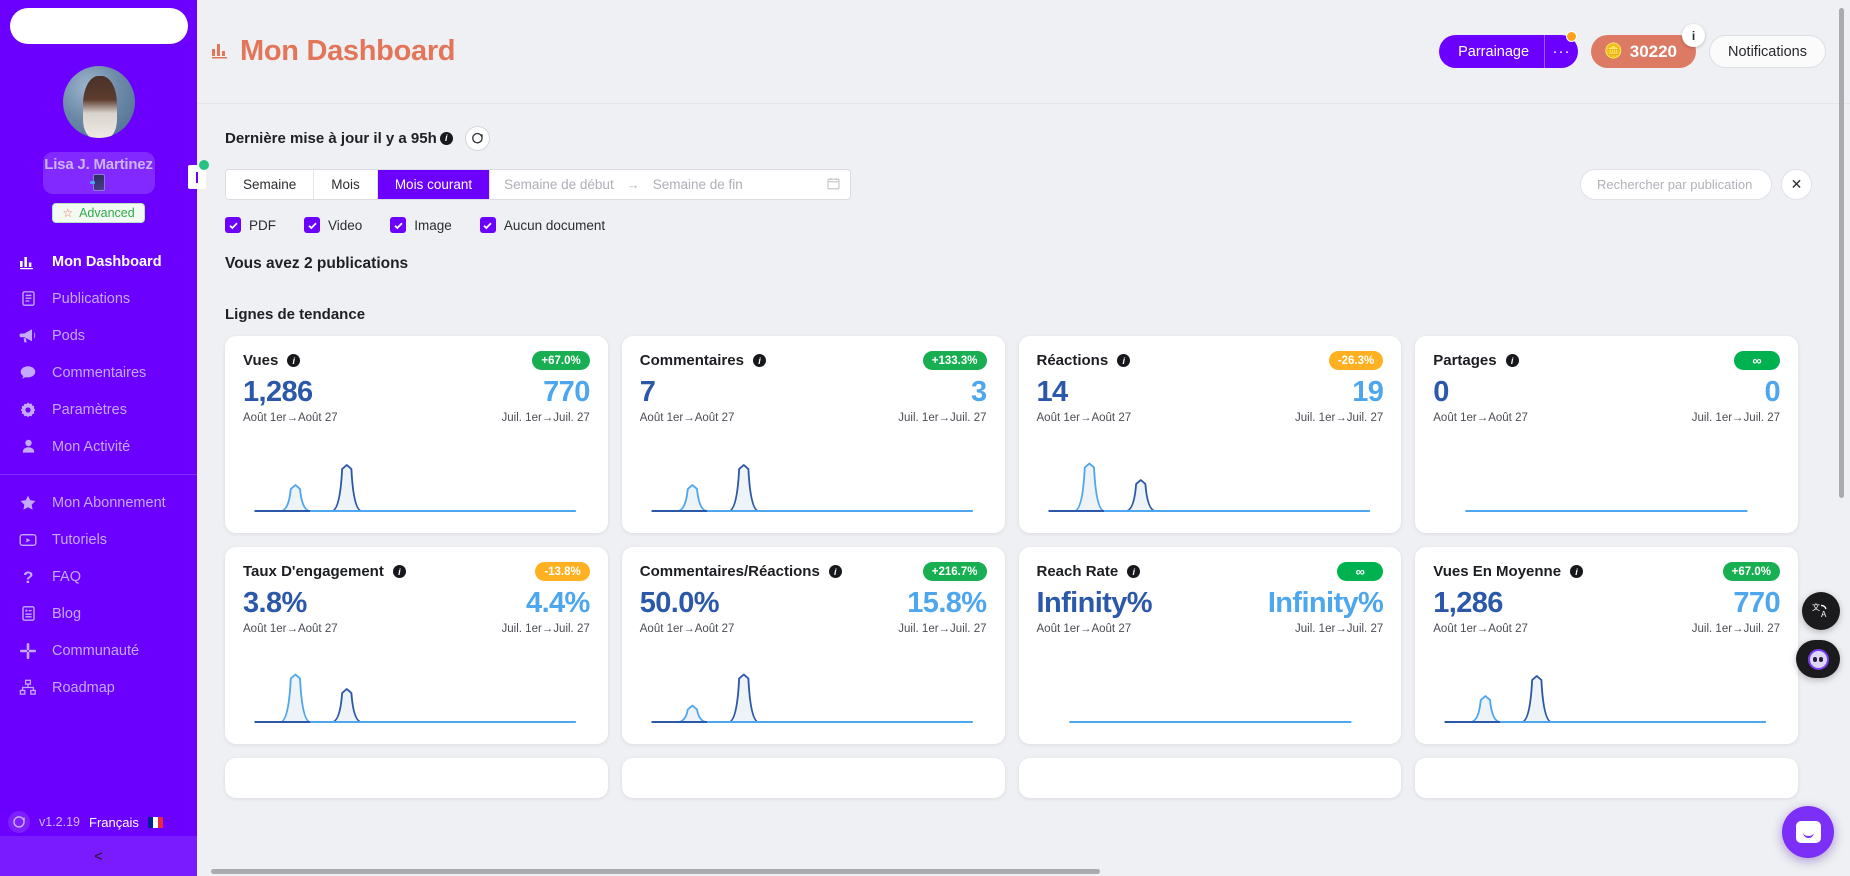 The width and height of the screenshot is (1850, 876). What do you see at coordinates (416, 571) in the screenshot?
I see `card-header: Taux D'engagement i -13.8%` at bounding box center [416, 571].